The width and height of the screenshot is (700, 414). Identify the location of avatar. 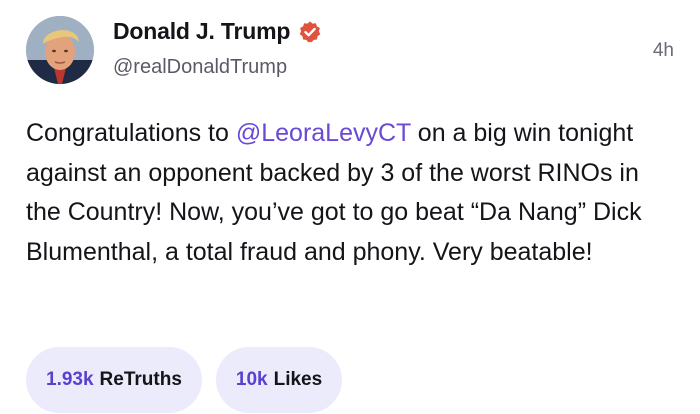
(60, 50).